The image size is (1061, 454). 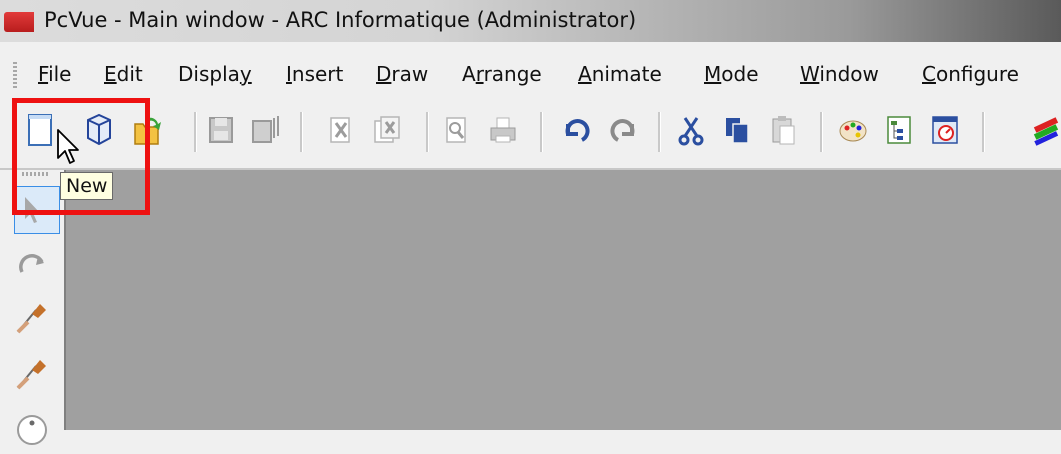 What do you see at coordinates (15, 76) in the screenshot?
I see `menu-grip` at bounding box center [15, 76].